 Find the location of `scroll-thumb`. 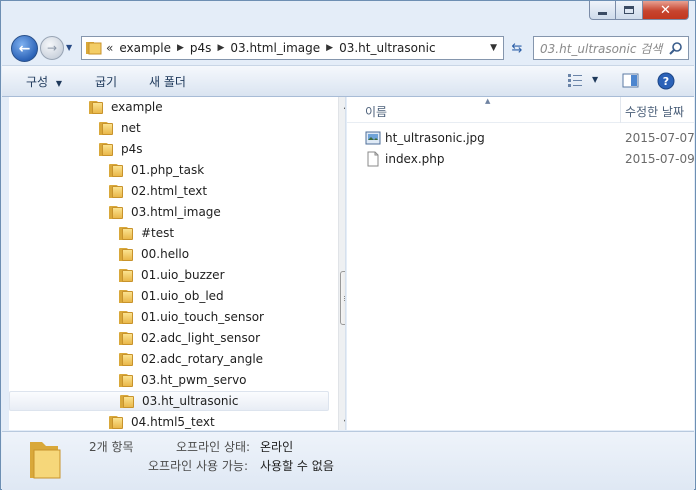

scroll-thumb is located at coordinates (342, 298).